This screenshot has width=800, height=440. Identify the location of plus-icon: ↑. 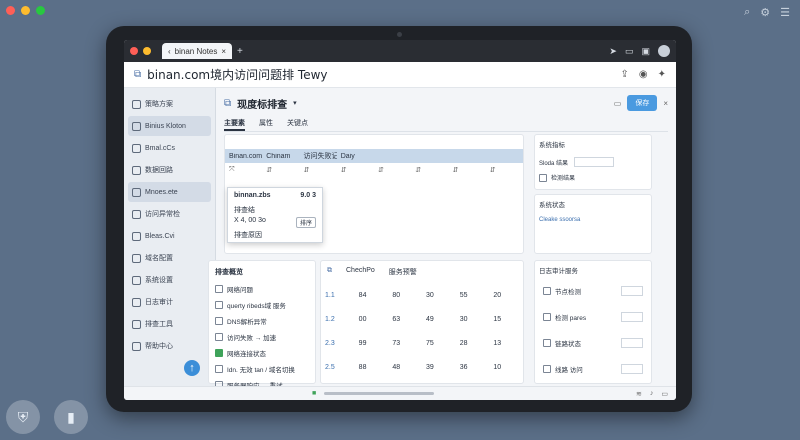
(192, 368).